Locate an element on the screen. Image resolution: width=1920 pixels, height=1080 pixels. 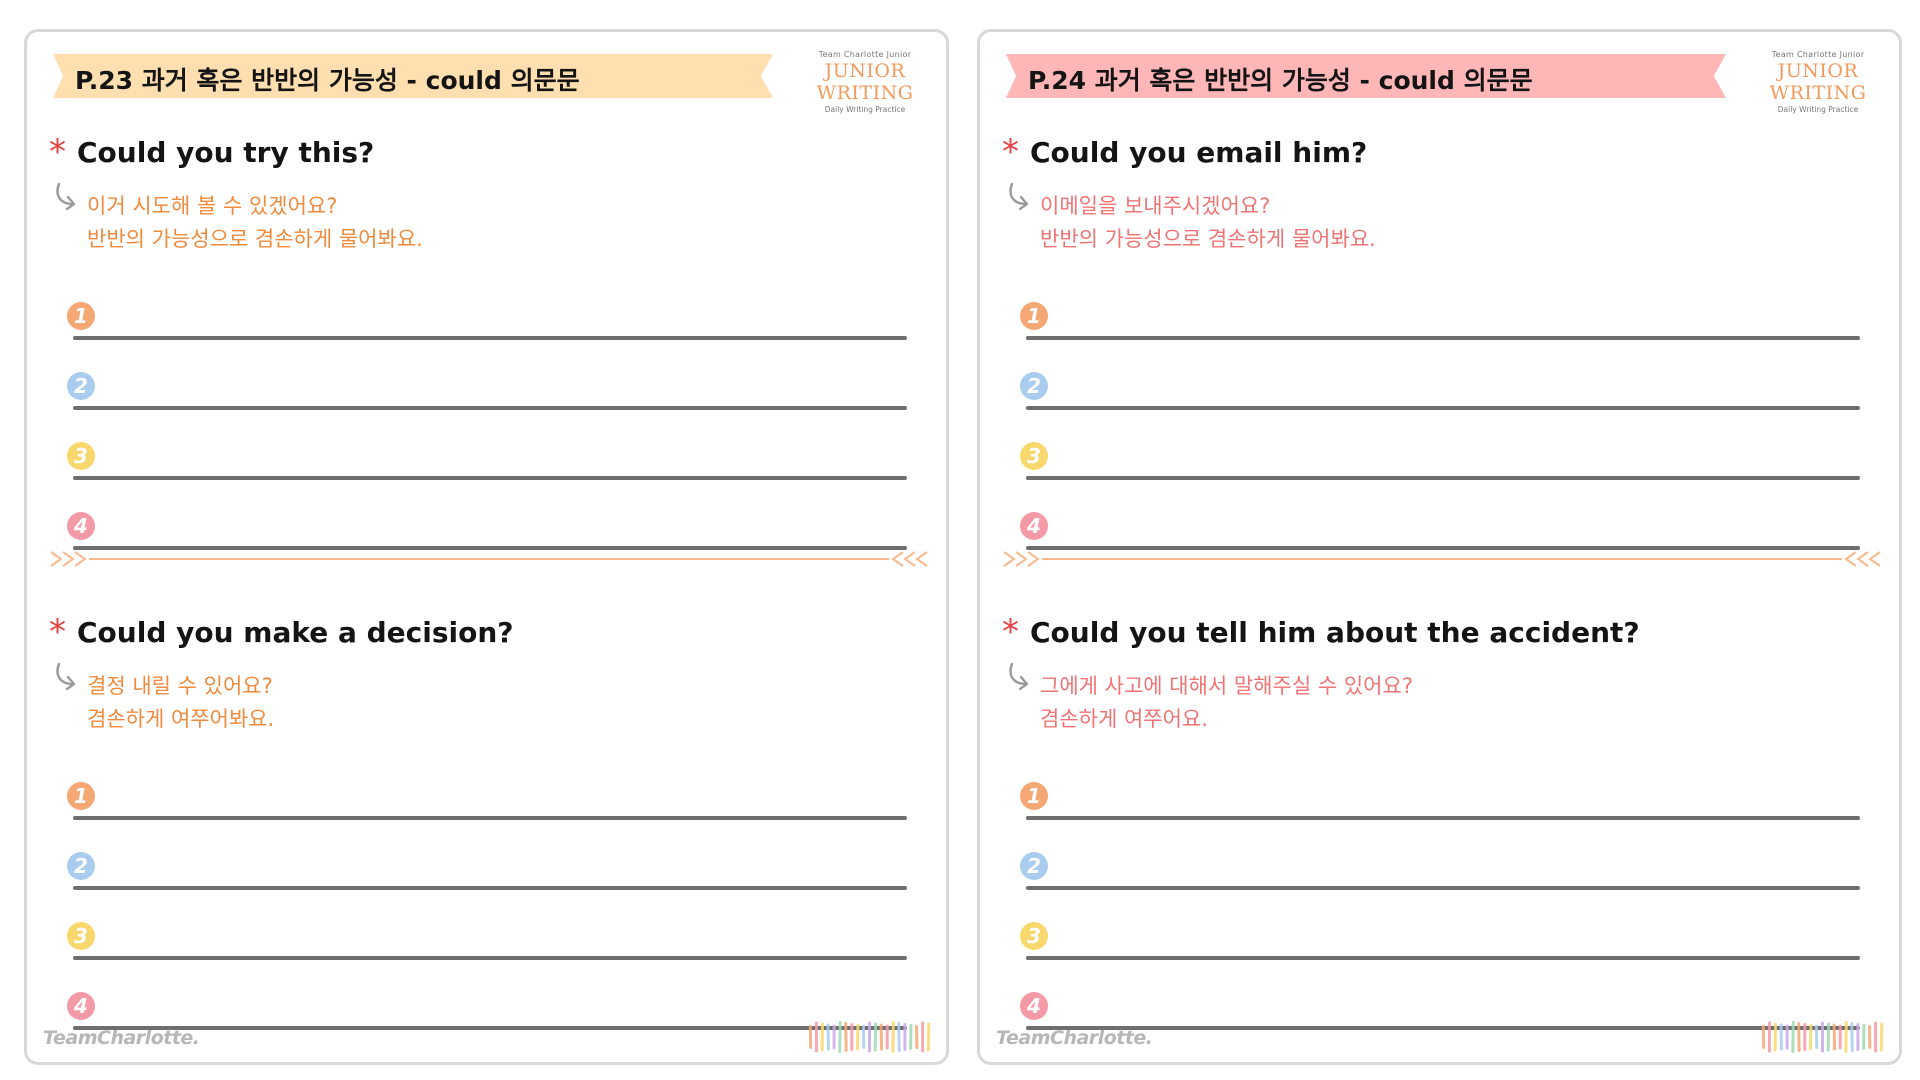
hint-line-2: 반반의 가능성으로 겸손하게 물어봐요. is located at coordinates (255, 239).